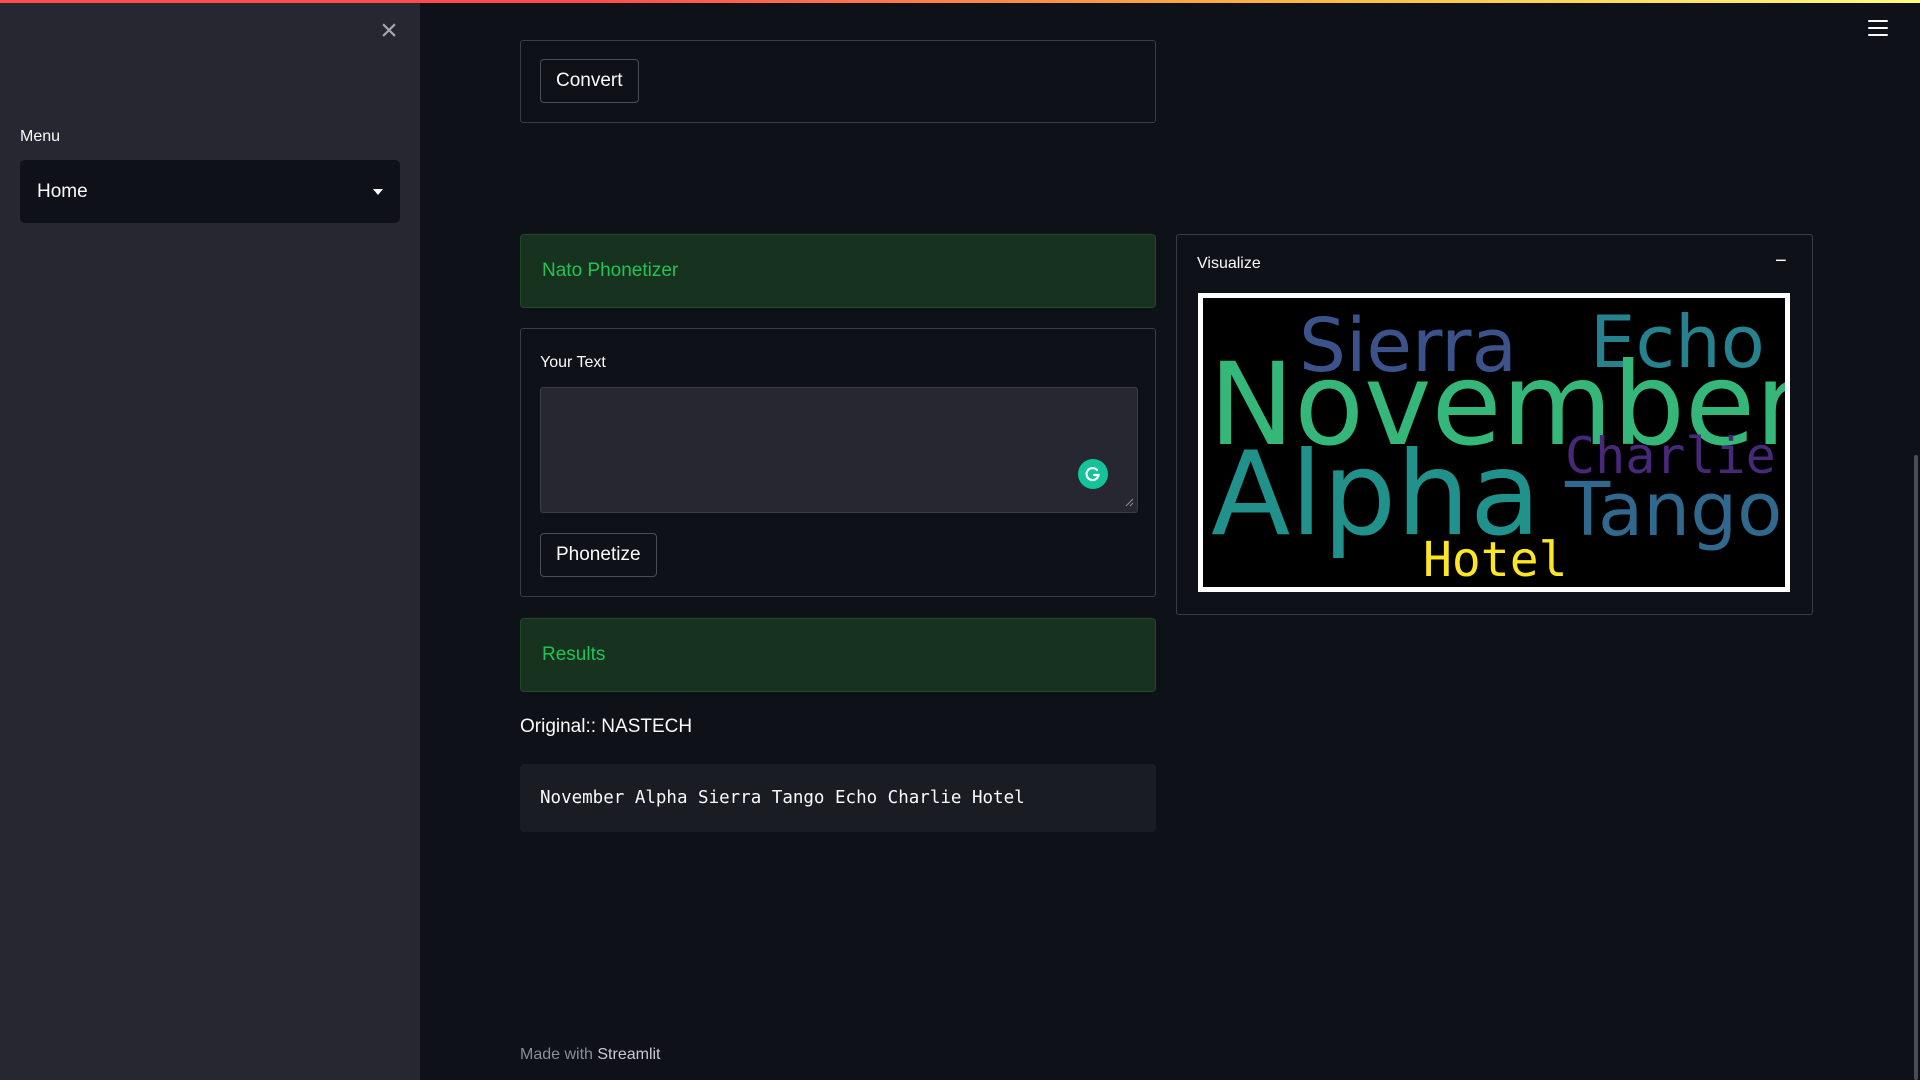  Describe the element at coordinates (610, 270) in the screenshot. I see `nato-phonetizer-header-text: Nato Phonetizer` at that location.